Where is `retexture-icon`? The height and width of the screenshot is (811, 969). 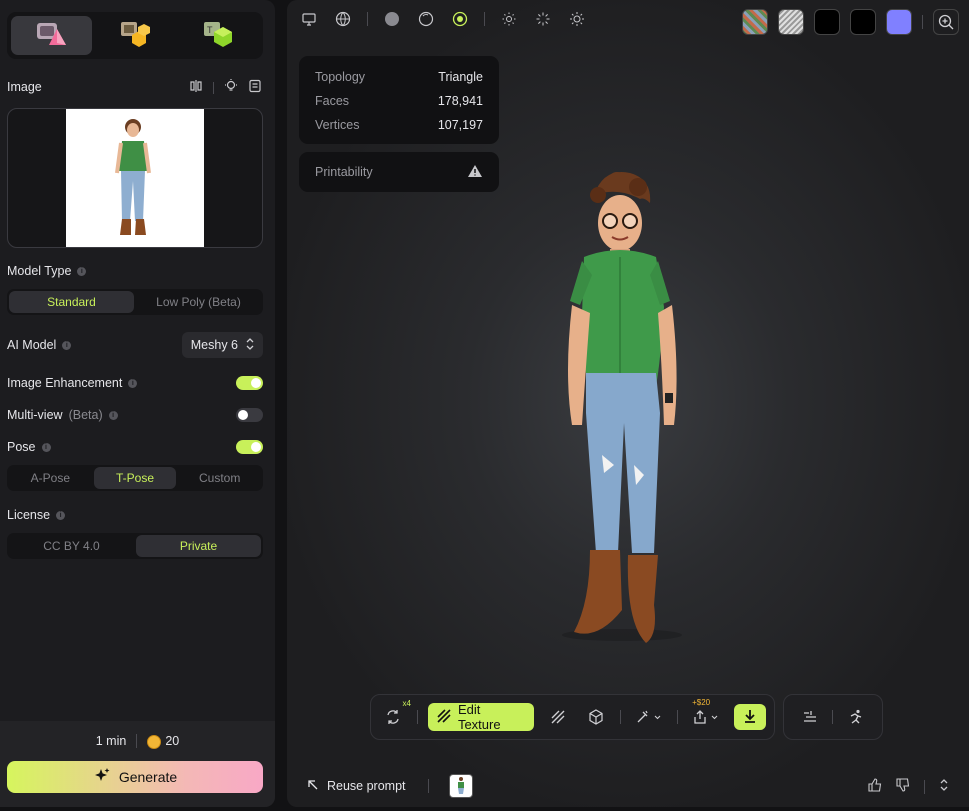
retexture-icon is located at coordinates (558, 717).